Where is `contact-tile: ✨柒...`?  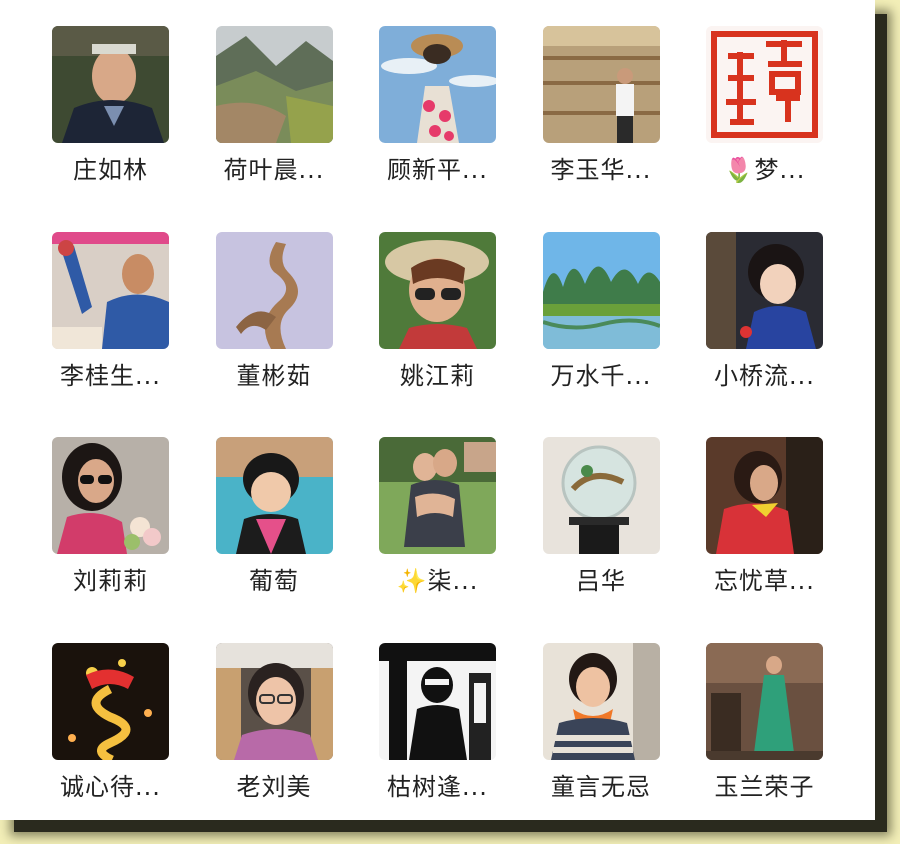
contact-tile: ✨柒... is located at coordinates (437, 532).